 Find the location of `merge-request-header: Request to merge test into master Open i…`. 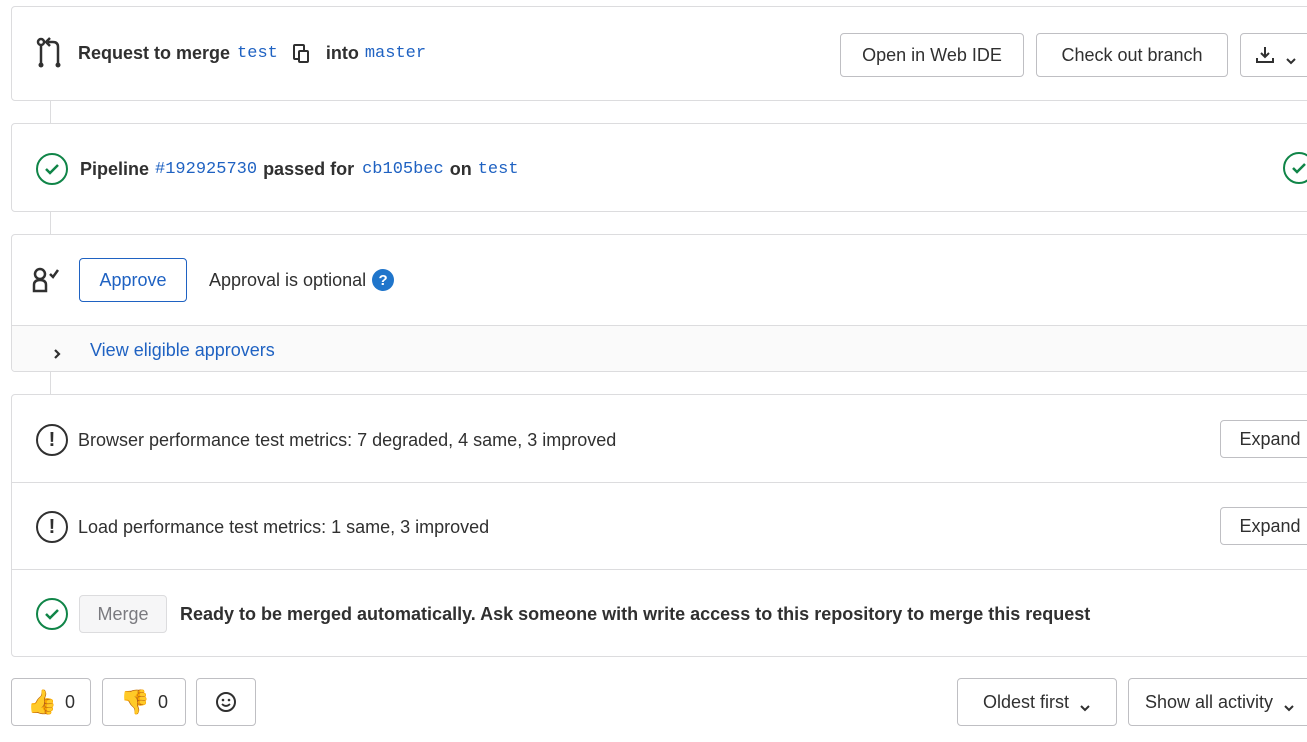

merge-request-header: Request to merge test into master Open i… is located at coordinates (659, 53).